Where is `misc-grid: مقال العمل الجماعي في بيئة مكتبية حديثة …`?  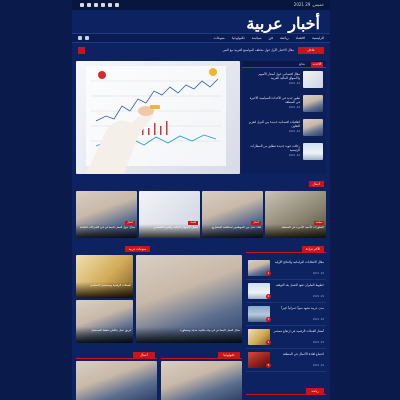
misc-grid: مقال العمل الجماعي في بيئة مكتبية حديثة … is located at coordinates (159, 300).